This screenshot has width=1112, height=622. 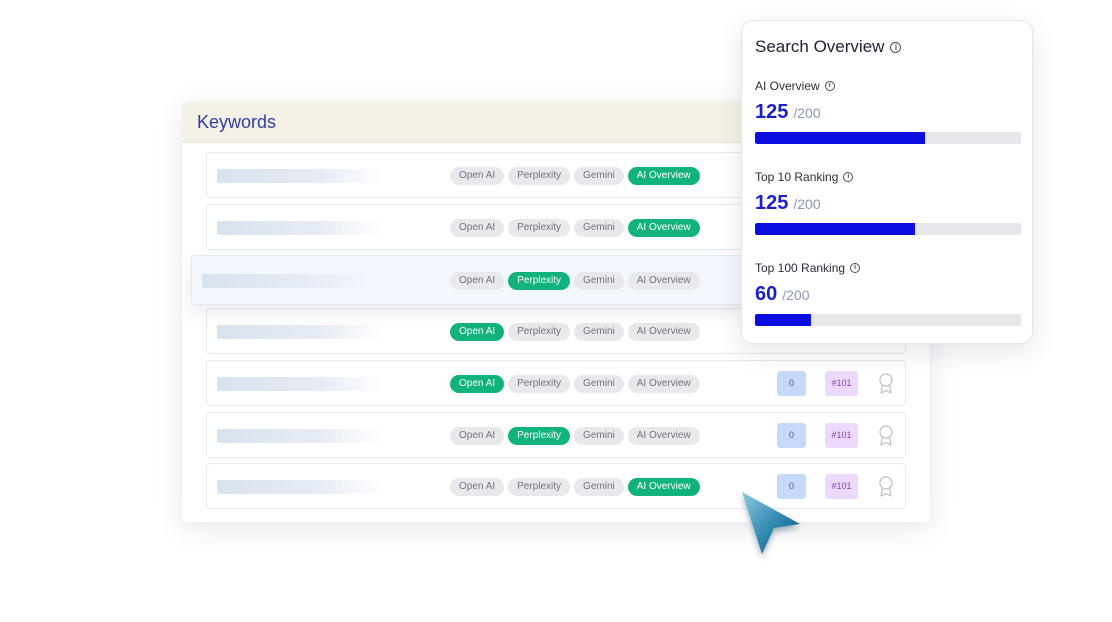 I want to click on metric-label-row: AI Overview i, so click(x=888, y=86).